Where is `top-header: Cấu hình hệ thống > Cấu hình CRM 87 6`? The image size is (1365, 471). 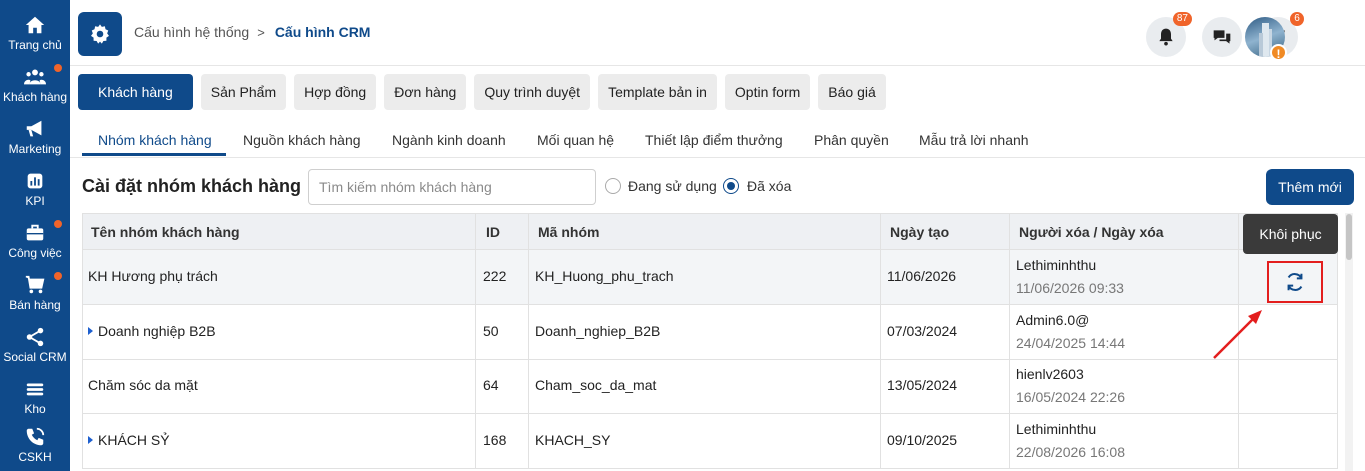
top-header: Cấu hình hệ thống > Cấu hình CRM 87 6 is located at coordinates (717, 33).